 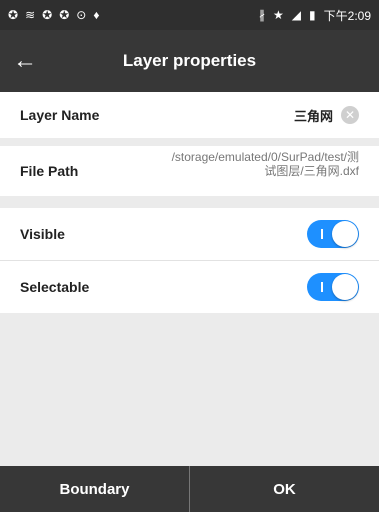 I want to click on layer-name-label: Layer Name, so click(x=60, y=115).